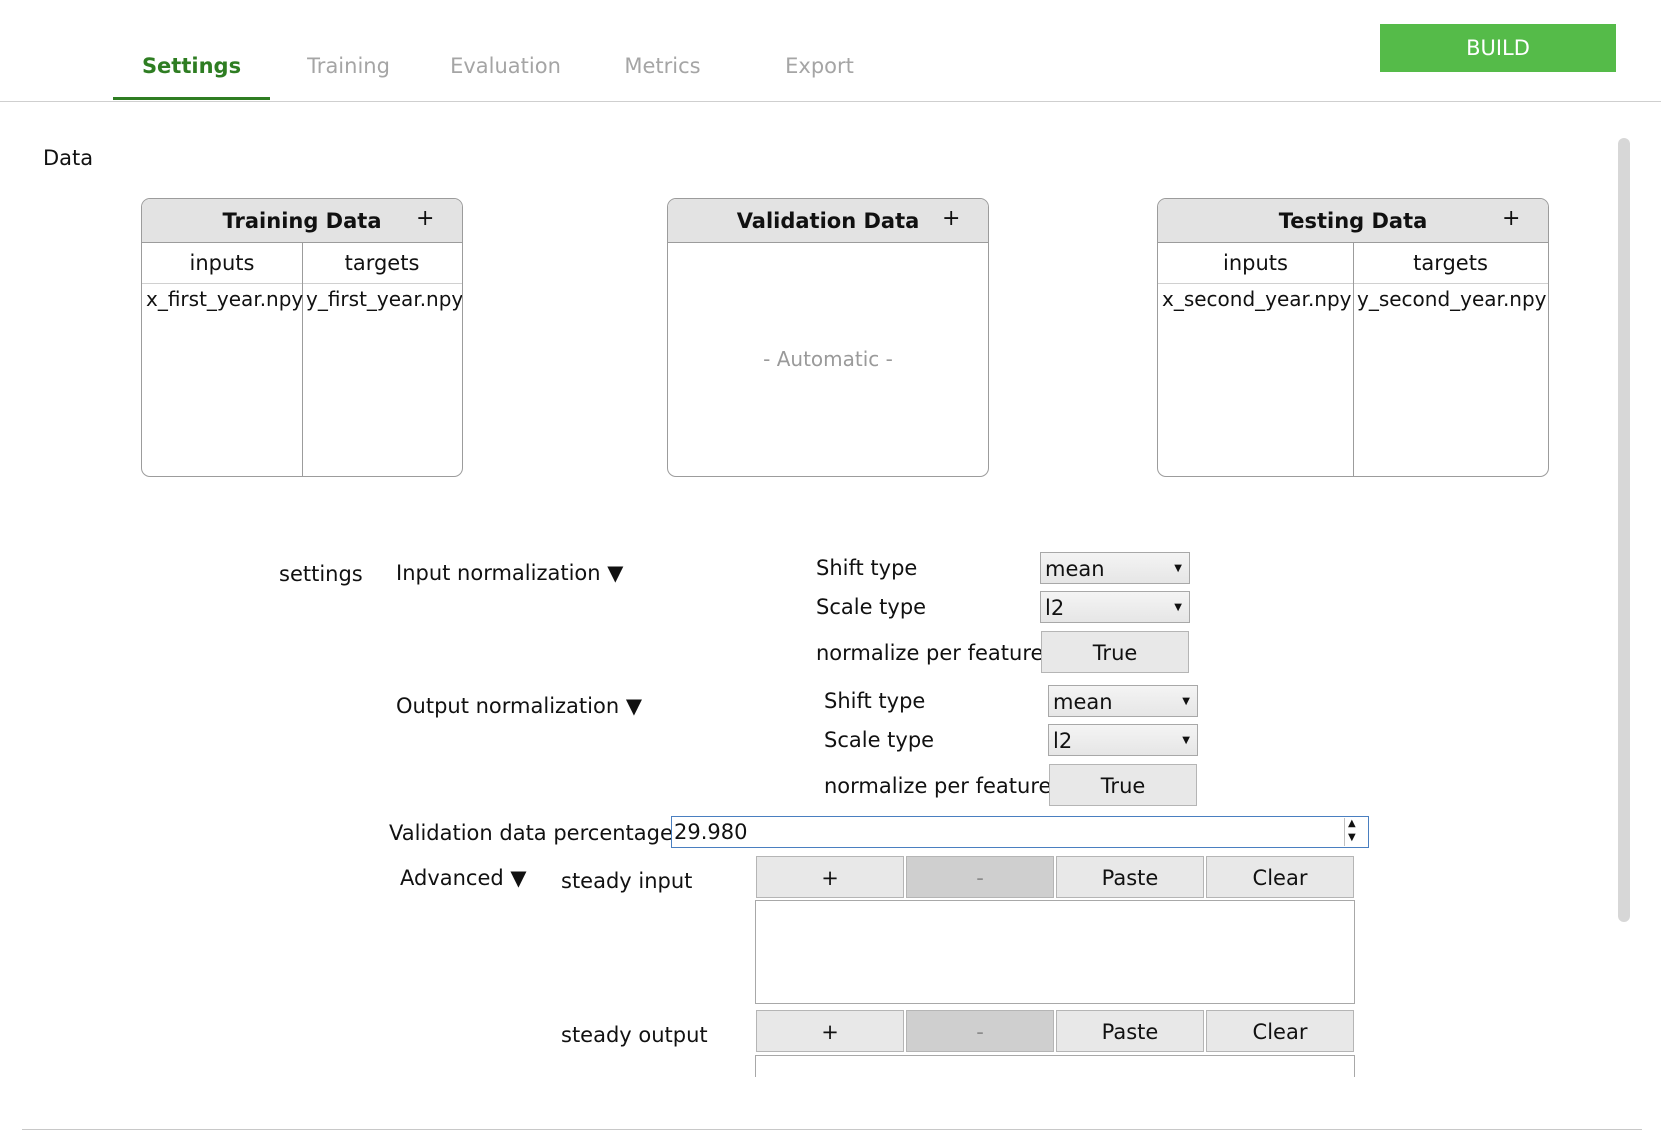 This screenshot has height=1137, width=1661. What do you see at coordinates (832, 1129) in the screenshot?
I see `divider` at bounding box center [832, 1129].